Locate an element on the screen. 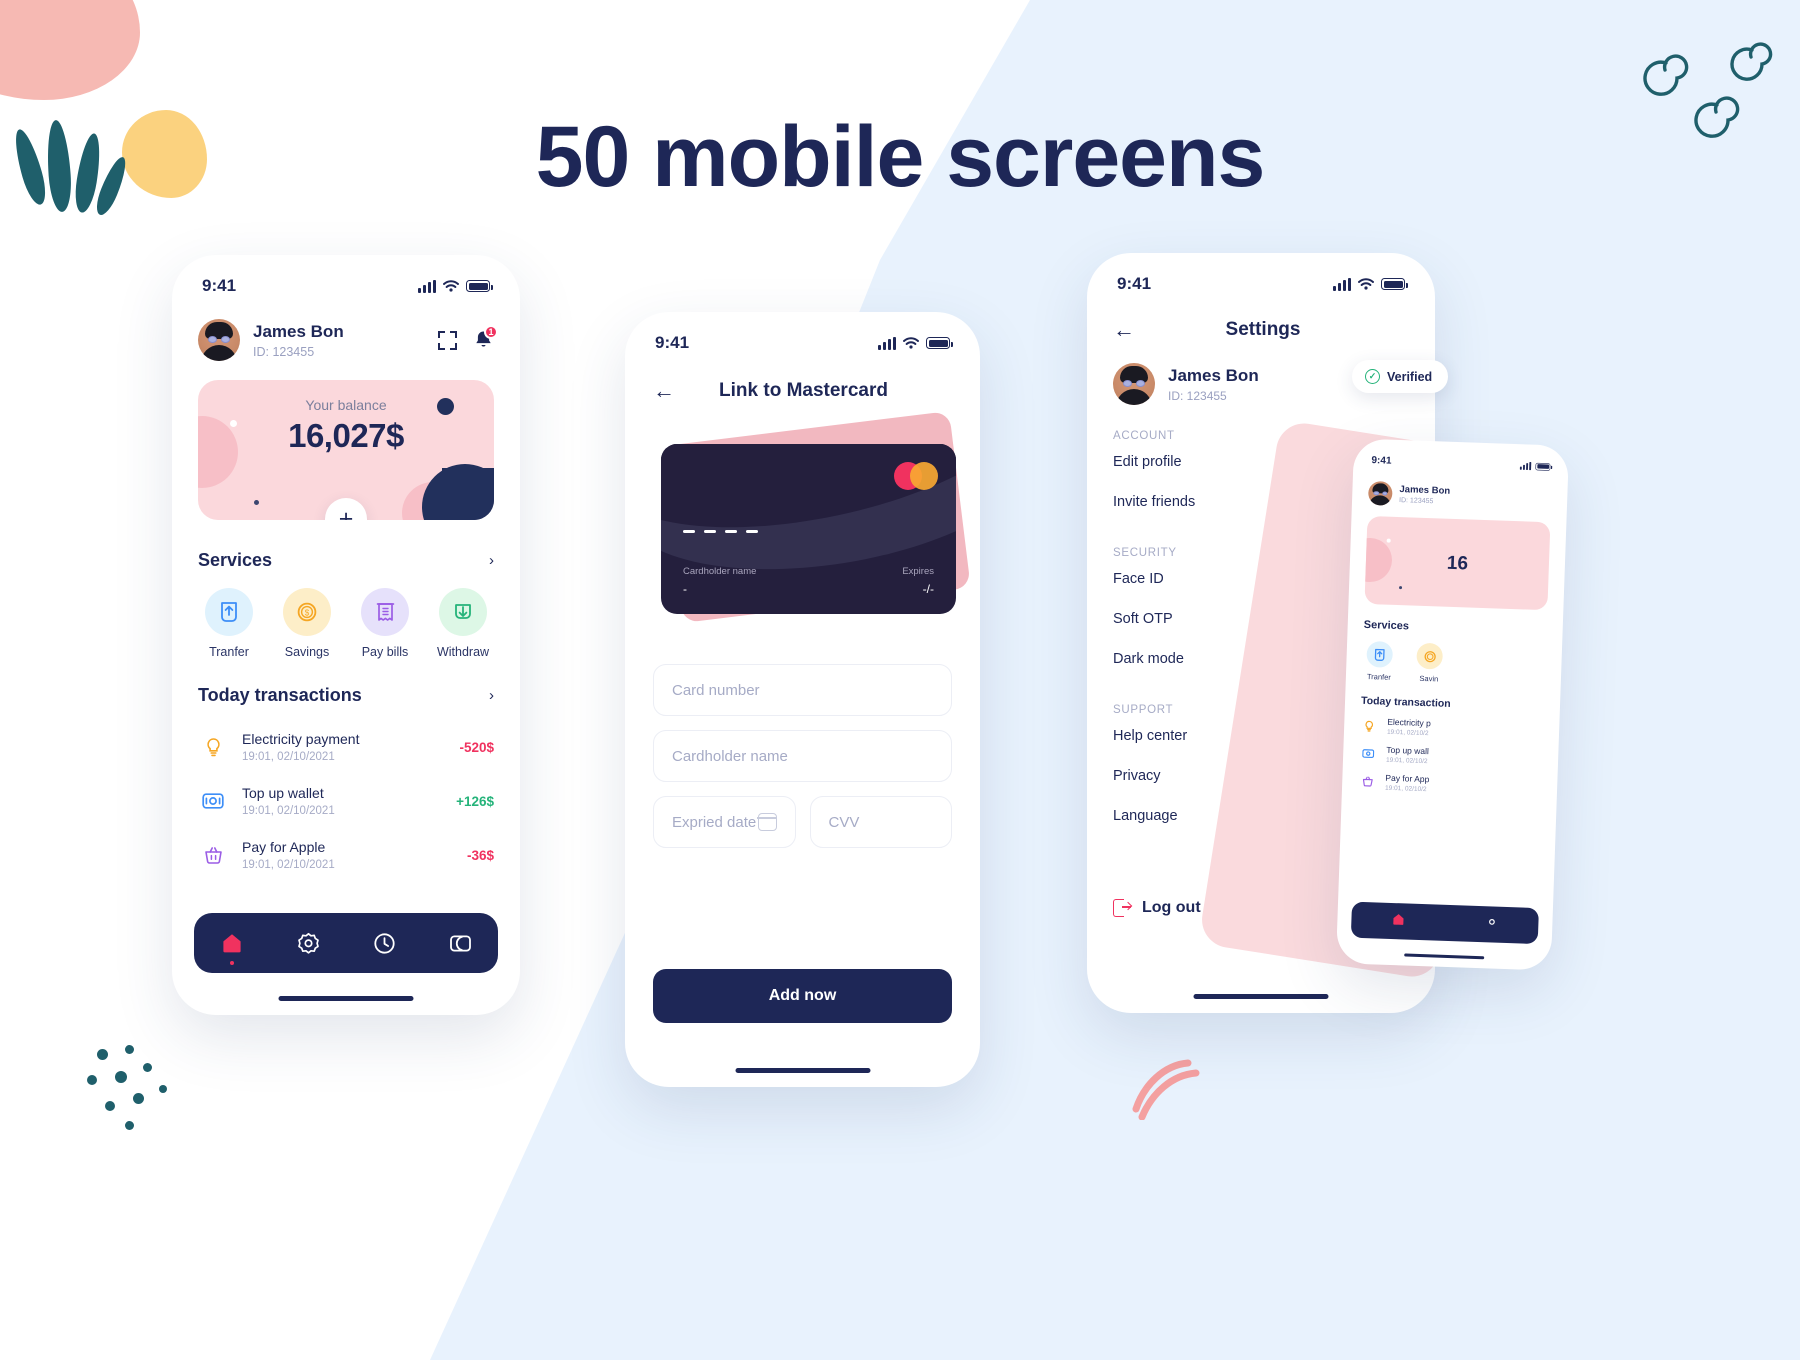  list-item: Pay for App 19:01, 02/10/2 is located at coordinates (1450, 784).